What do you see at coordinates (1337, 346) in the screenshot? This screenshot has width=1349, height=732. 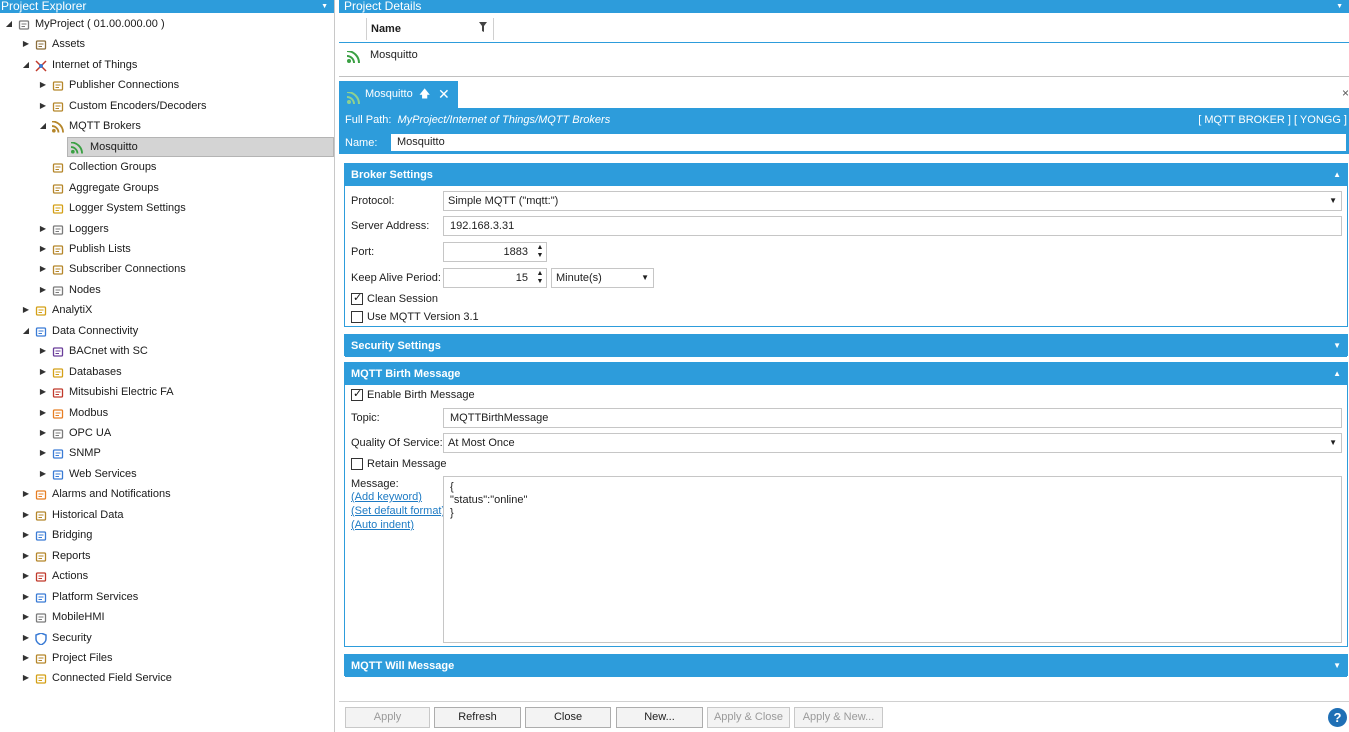 I see `expand-icon: ▼` at bounding box center [1337, 346].